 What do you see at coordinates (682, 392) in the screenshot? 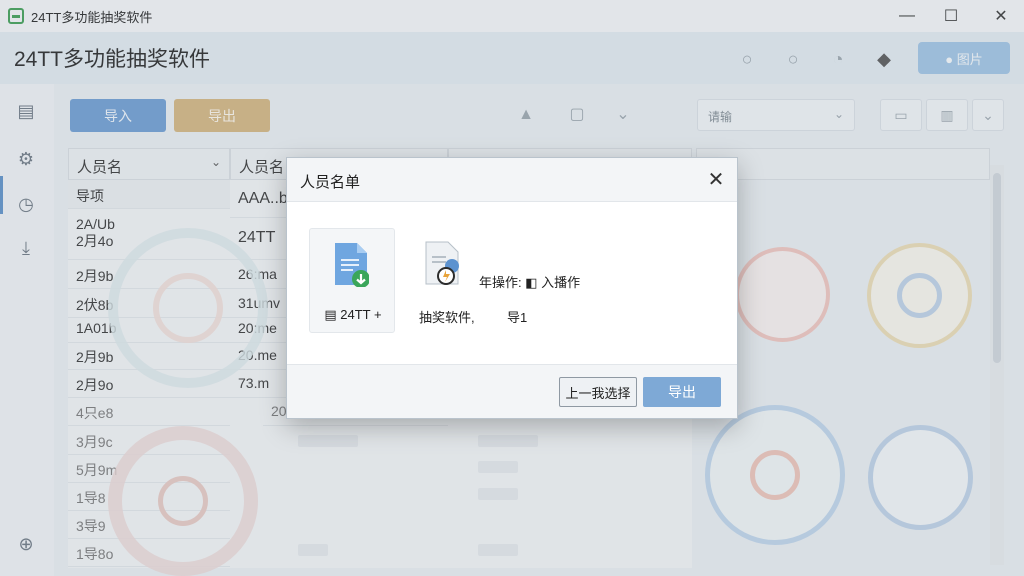
I see `export-confirm-button: 导出` at bounding box center [682, 392].